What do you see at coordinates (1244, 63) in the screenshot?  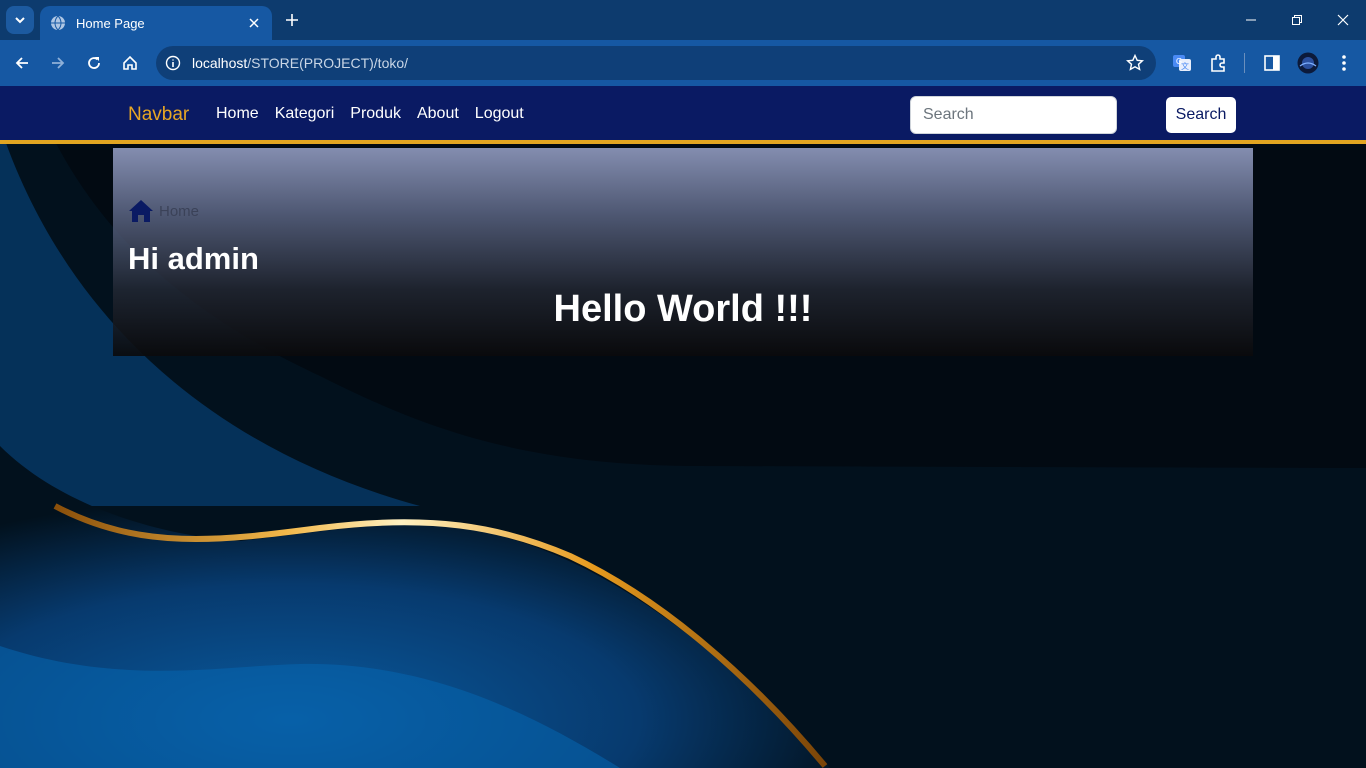 I see `toolbar-separator` at bounding box center [1244, 63].